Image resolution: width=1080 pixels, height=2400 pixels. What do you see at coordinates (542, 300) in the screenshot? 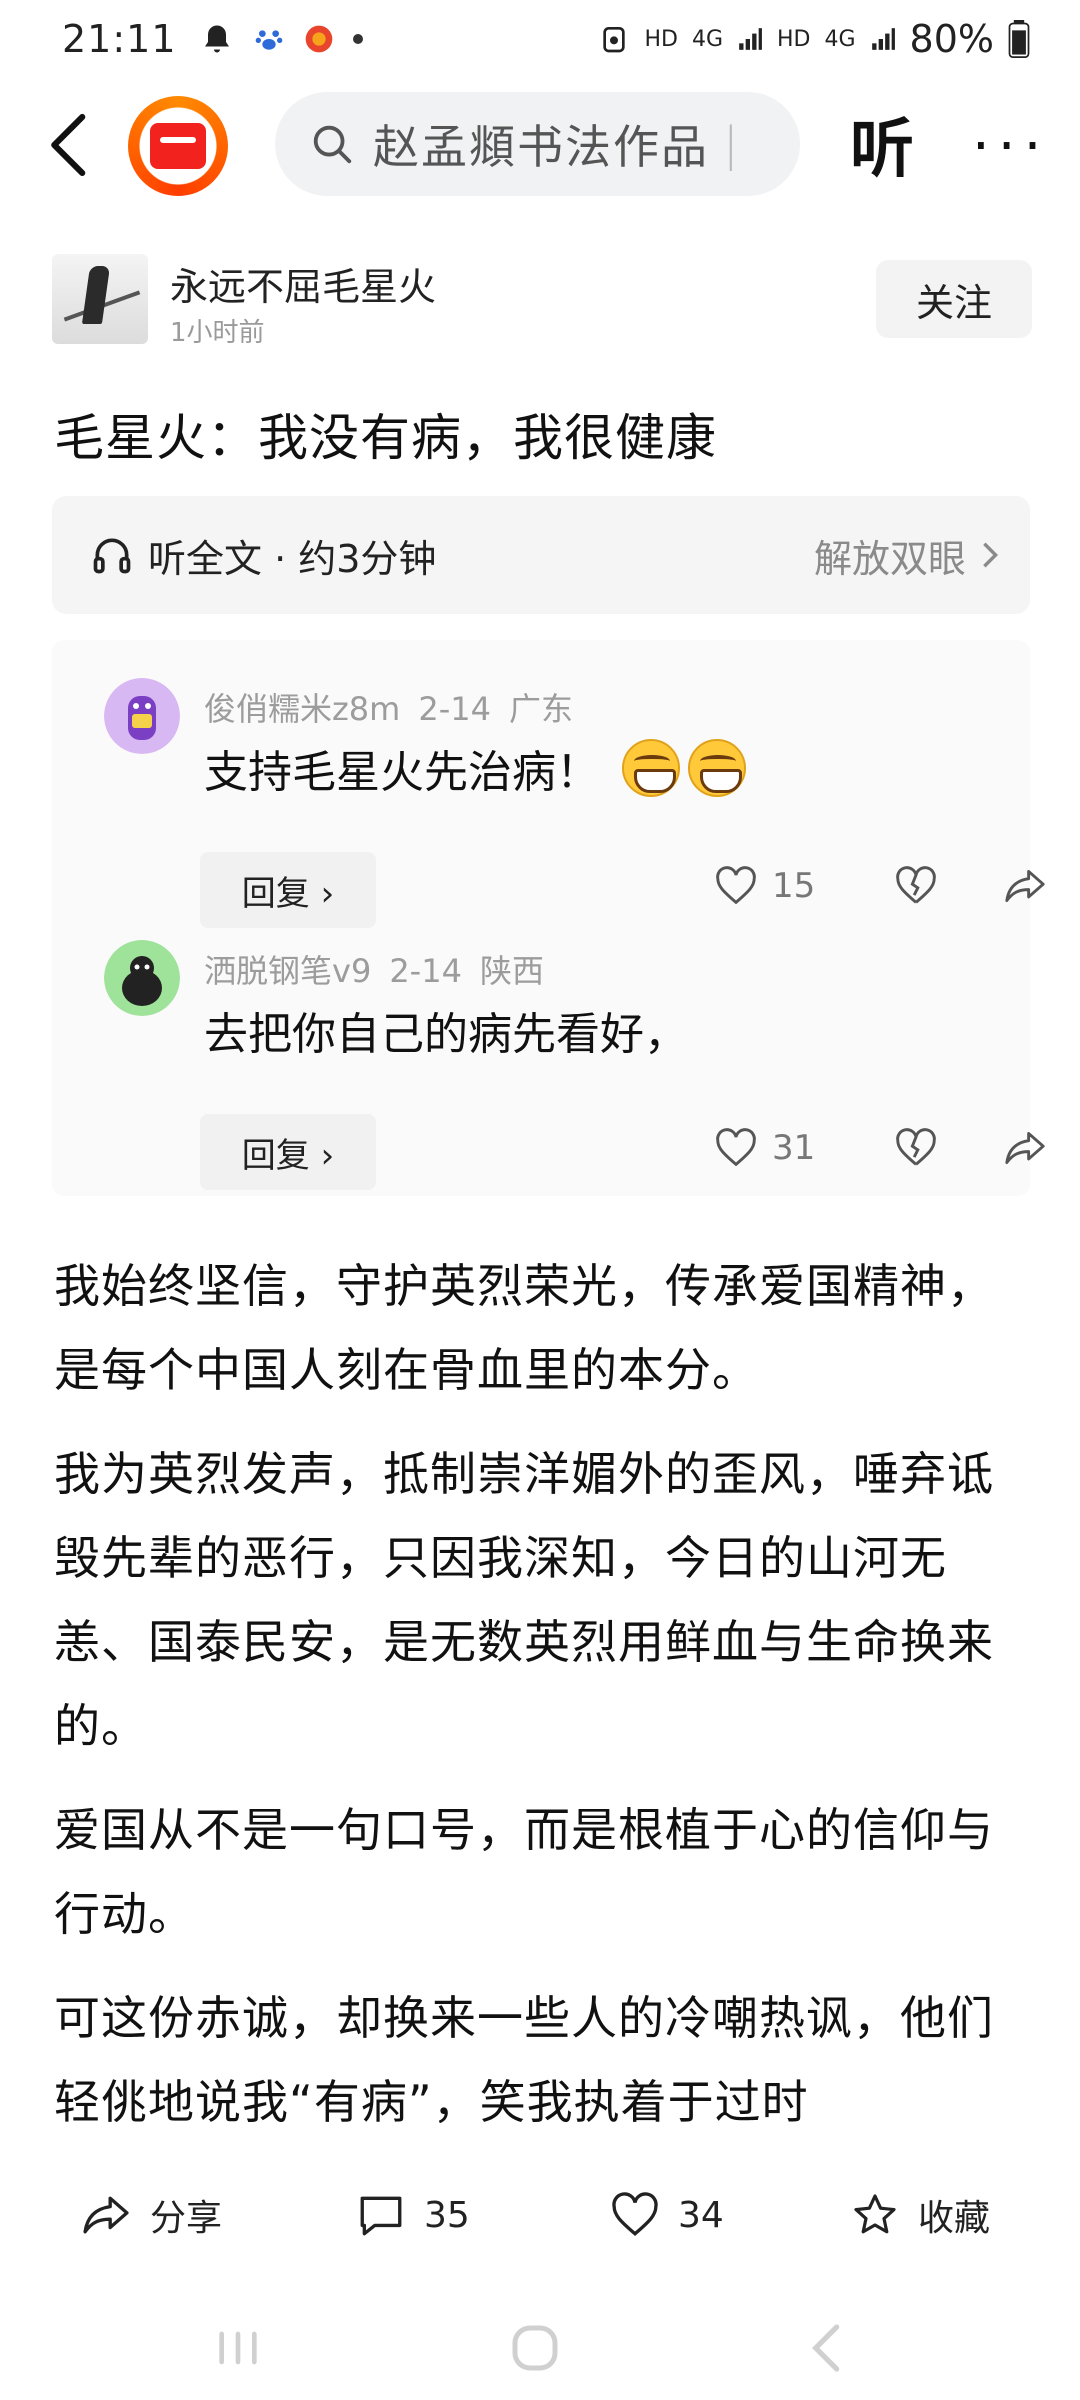
I see `author-header: 永远不屈毛星火 1小时前 关注` at bounding box center [542, 300].